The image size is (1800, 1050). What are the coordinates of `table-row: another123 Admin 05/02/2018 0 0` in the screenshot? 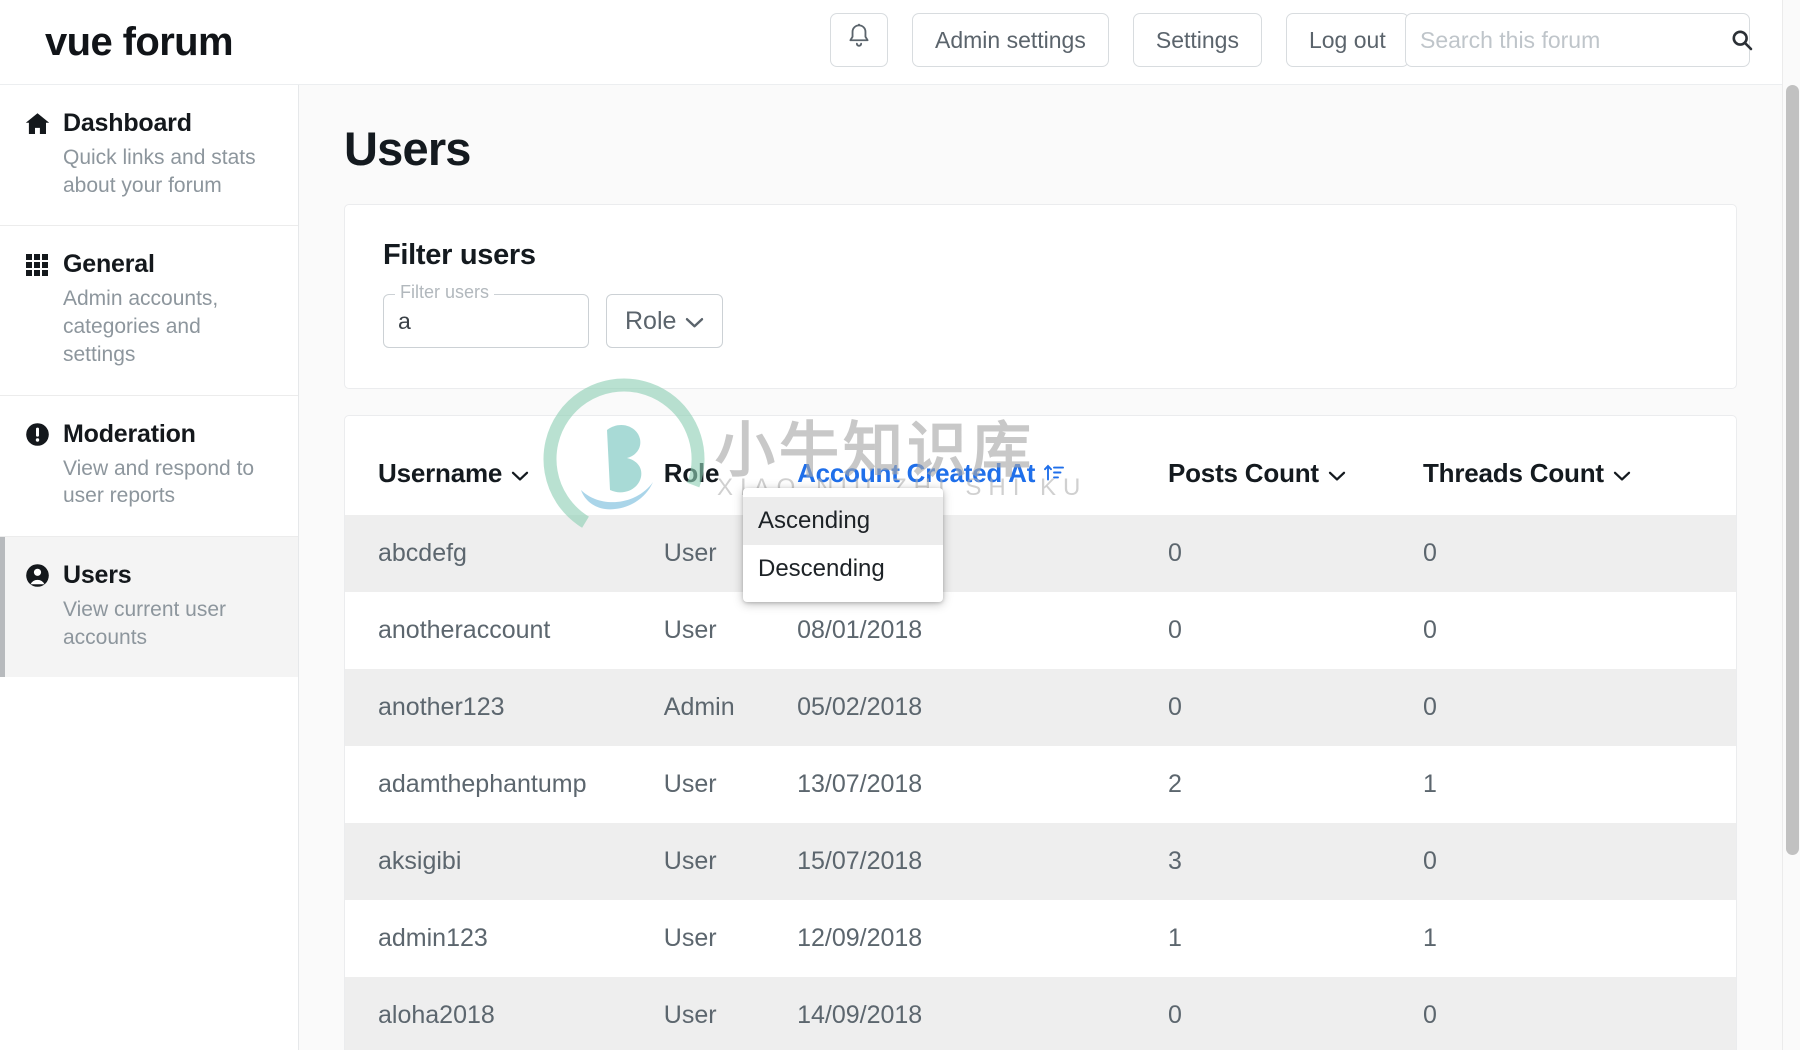 It's located at (1040, 707).